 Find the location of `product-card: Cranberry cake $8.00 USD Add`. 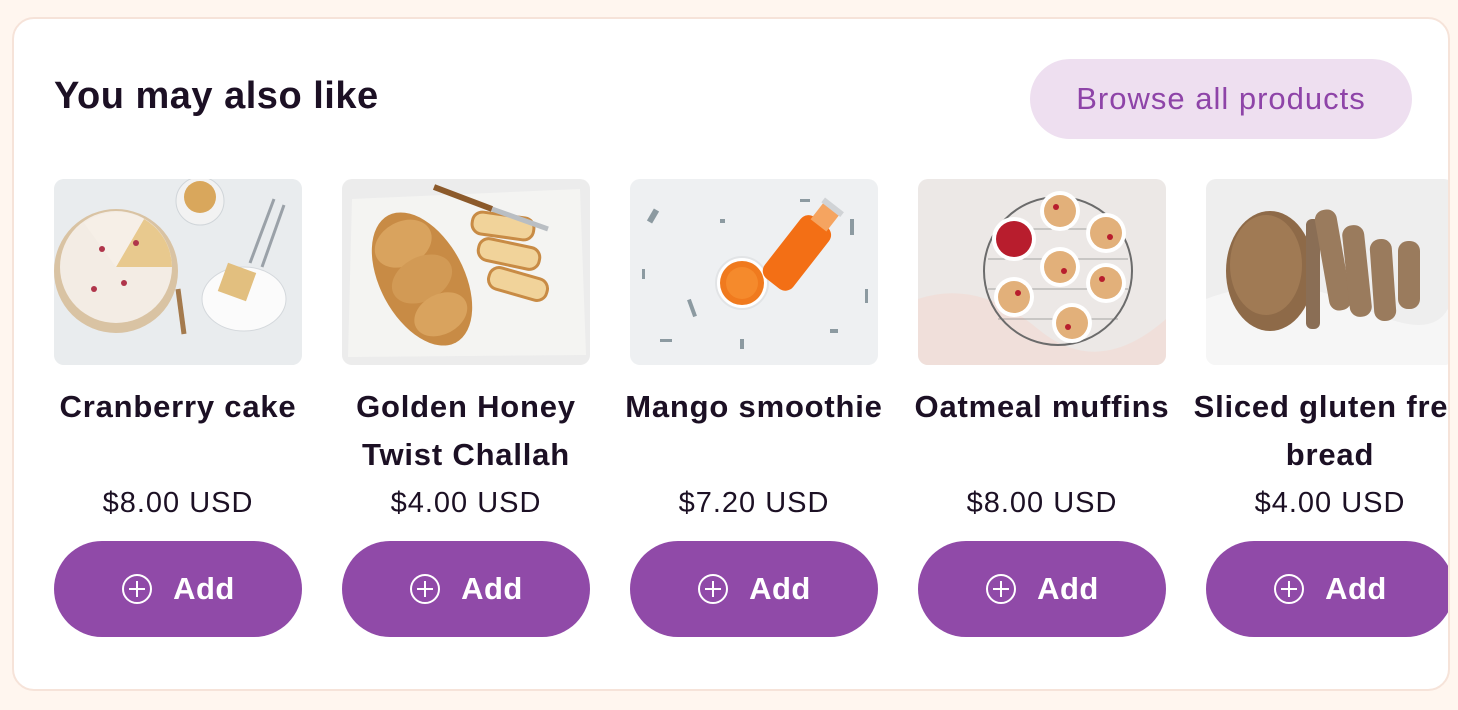

product-card: Cranberry cake $8.00 USD Add is located at coordinates (178, 409).